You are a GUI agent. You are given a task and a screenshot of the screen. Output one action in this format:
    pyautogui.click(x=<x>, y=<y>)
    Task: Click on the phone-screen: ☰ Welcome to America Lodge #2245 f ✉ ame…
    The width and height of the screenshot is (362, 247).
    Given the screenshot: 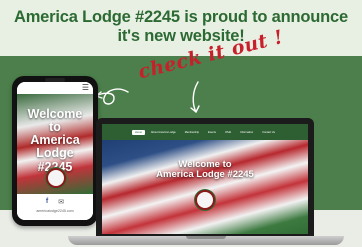 What is the action you would take?
    pyautogui.click(x=55, y=151)
    